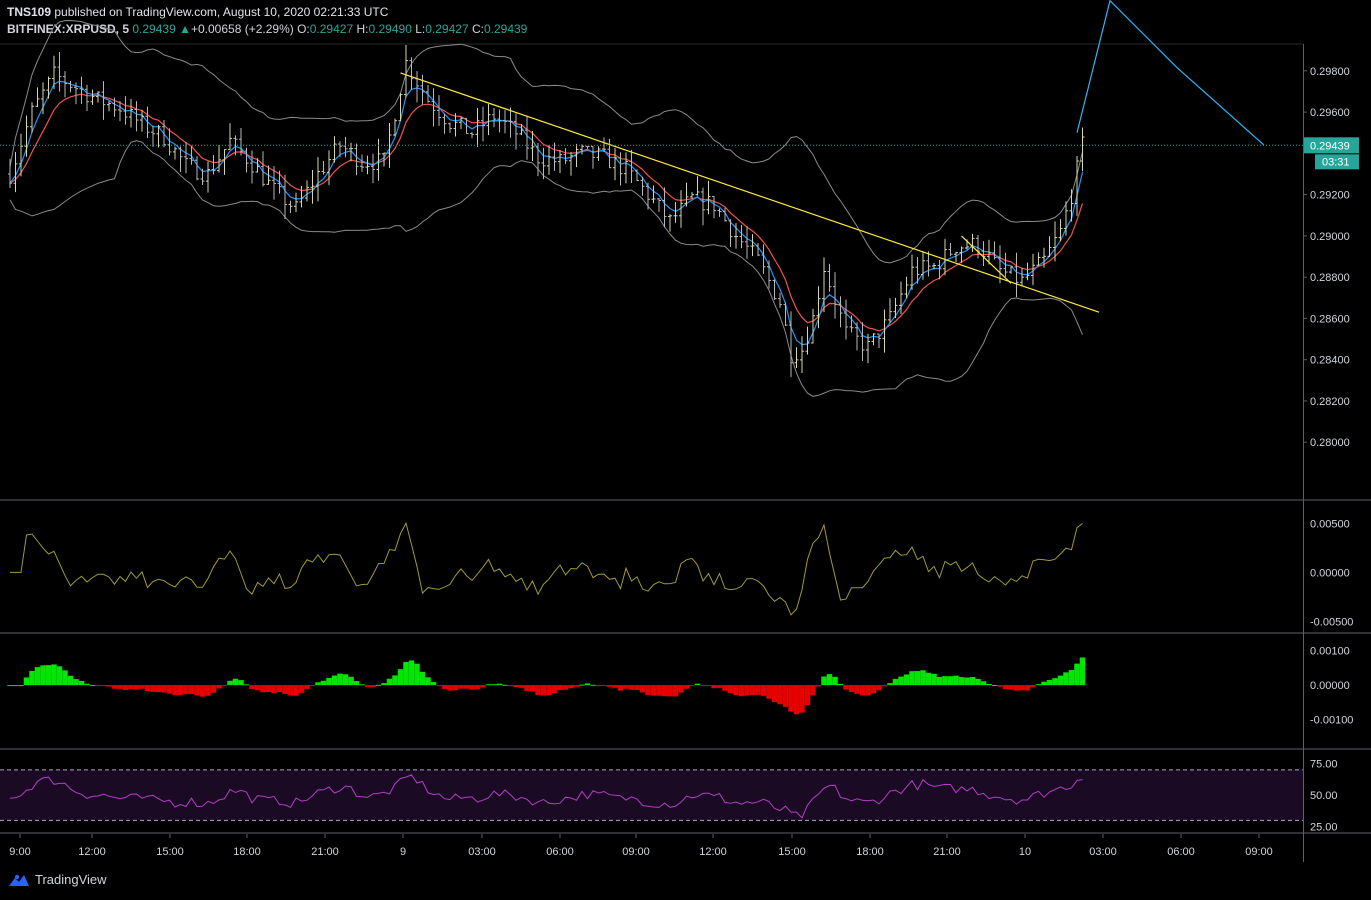 The height and width of the screenshot is (900, 1371). What do you see at coordinates (1330, 443) in the screenshot?
I see `price-tick-label: 0.28000` at bounding box center [1330, 443].